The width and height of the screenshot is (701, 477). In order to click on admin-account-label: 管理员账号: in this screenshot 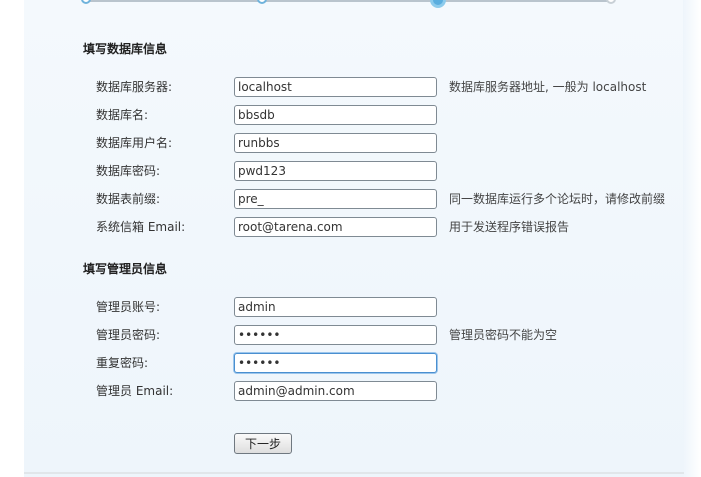, I will do `click(128, 307)`.